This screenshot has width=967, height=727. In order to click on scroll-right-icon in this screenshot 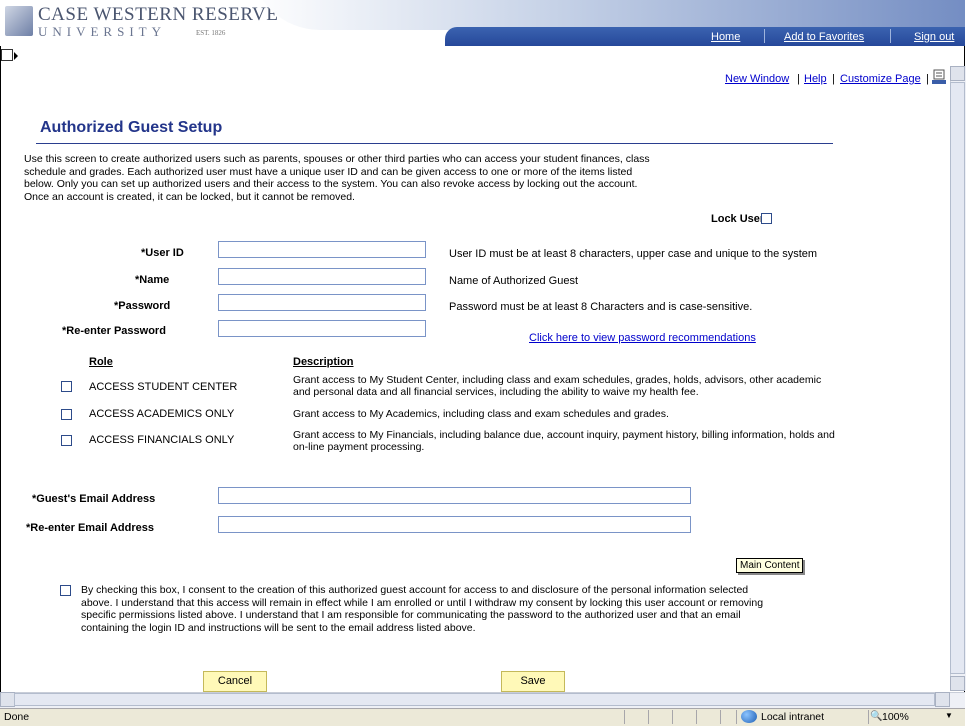, I will do `click(942, 699)`.